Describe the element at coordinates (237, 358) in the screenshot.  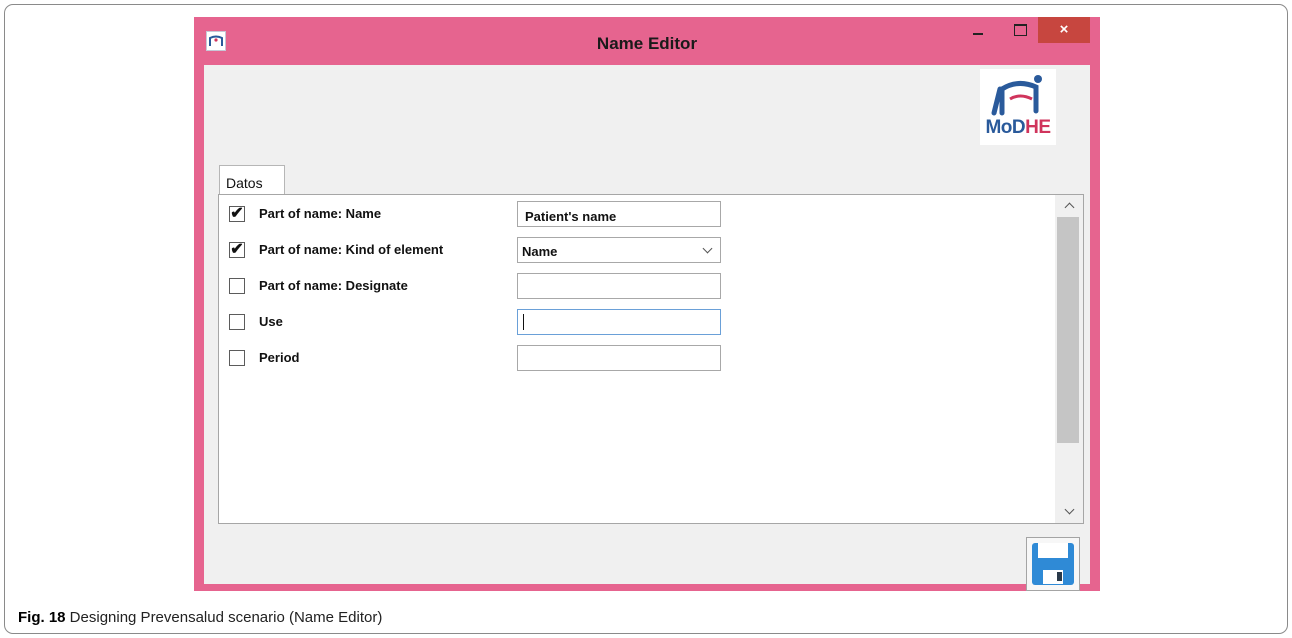
I see `period-checkbox` at that location.